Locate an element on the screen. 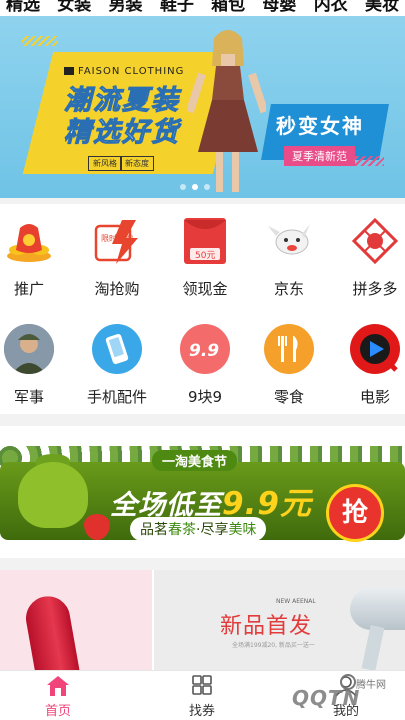  category-jd: 京东 is located at coordinates (289, 255).